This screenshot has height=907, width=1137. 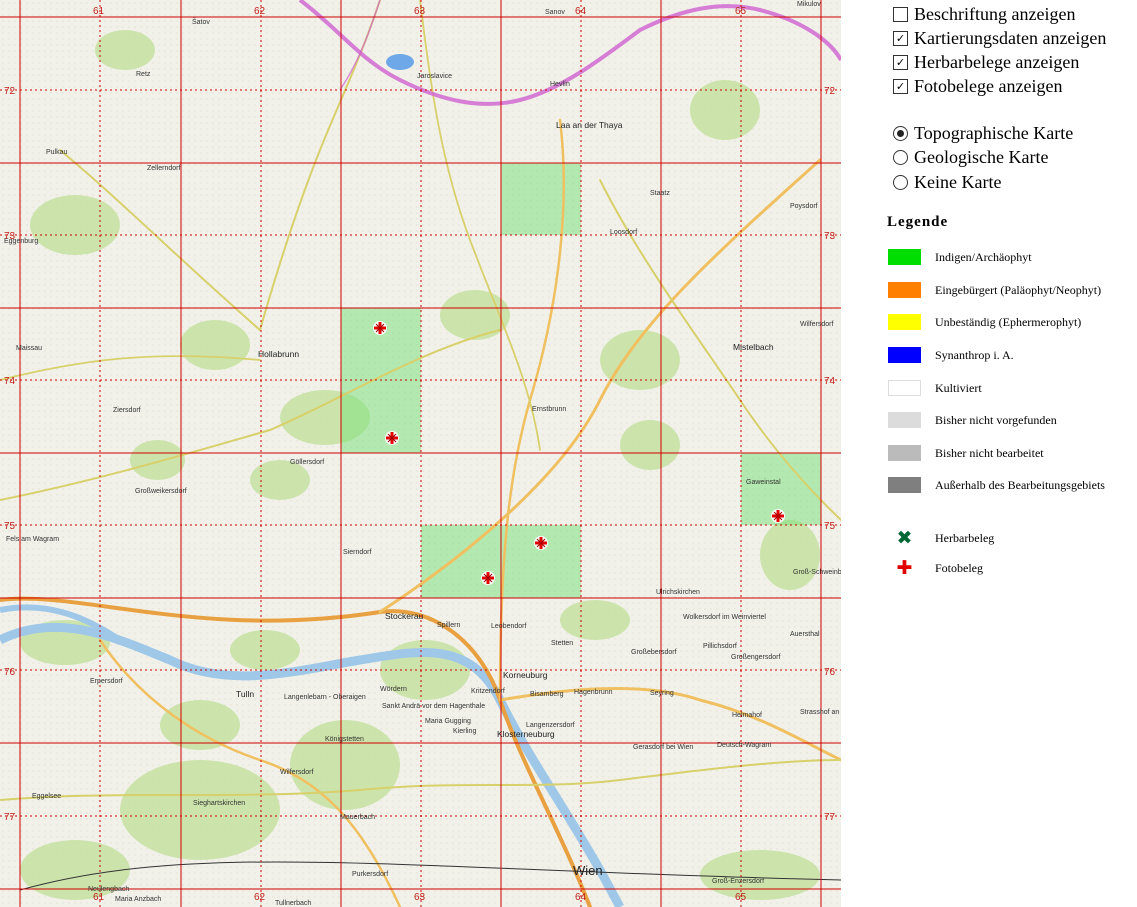 What do you see at coordinates (900, 157) in the screenshot?
I see `radio-geo` at bounding box center [900, 157].